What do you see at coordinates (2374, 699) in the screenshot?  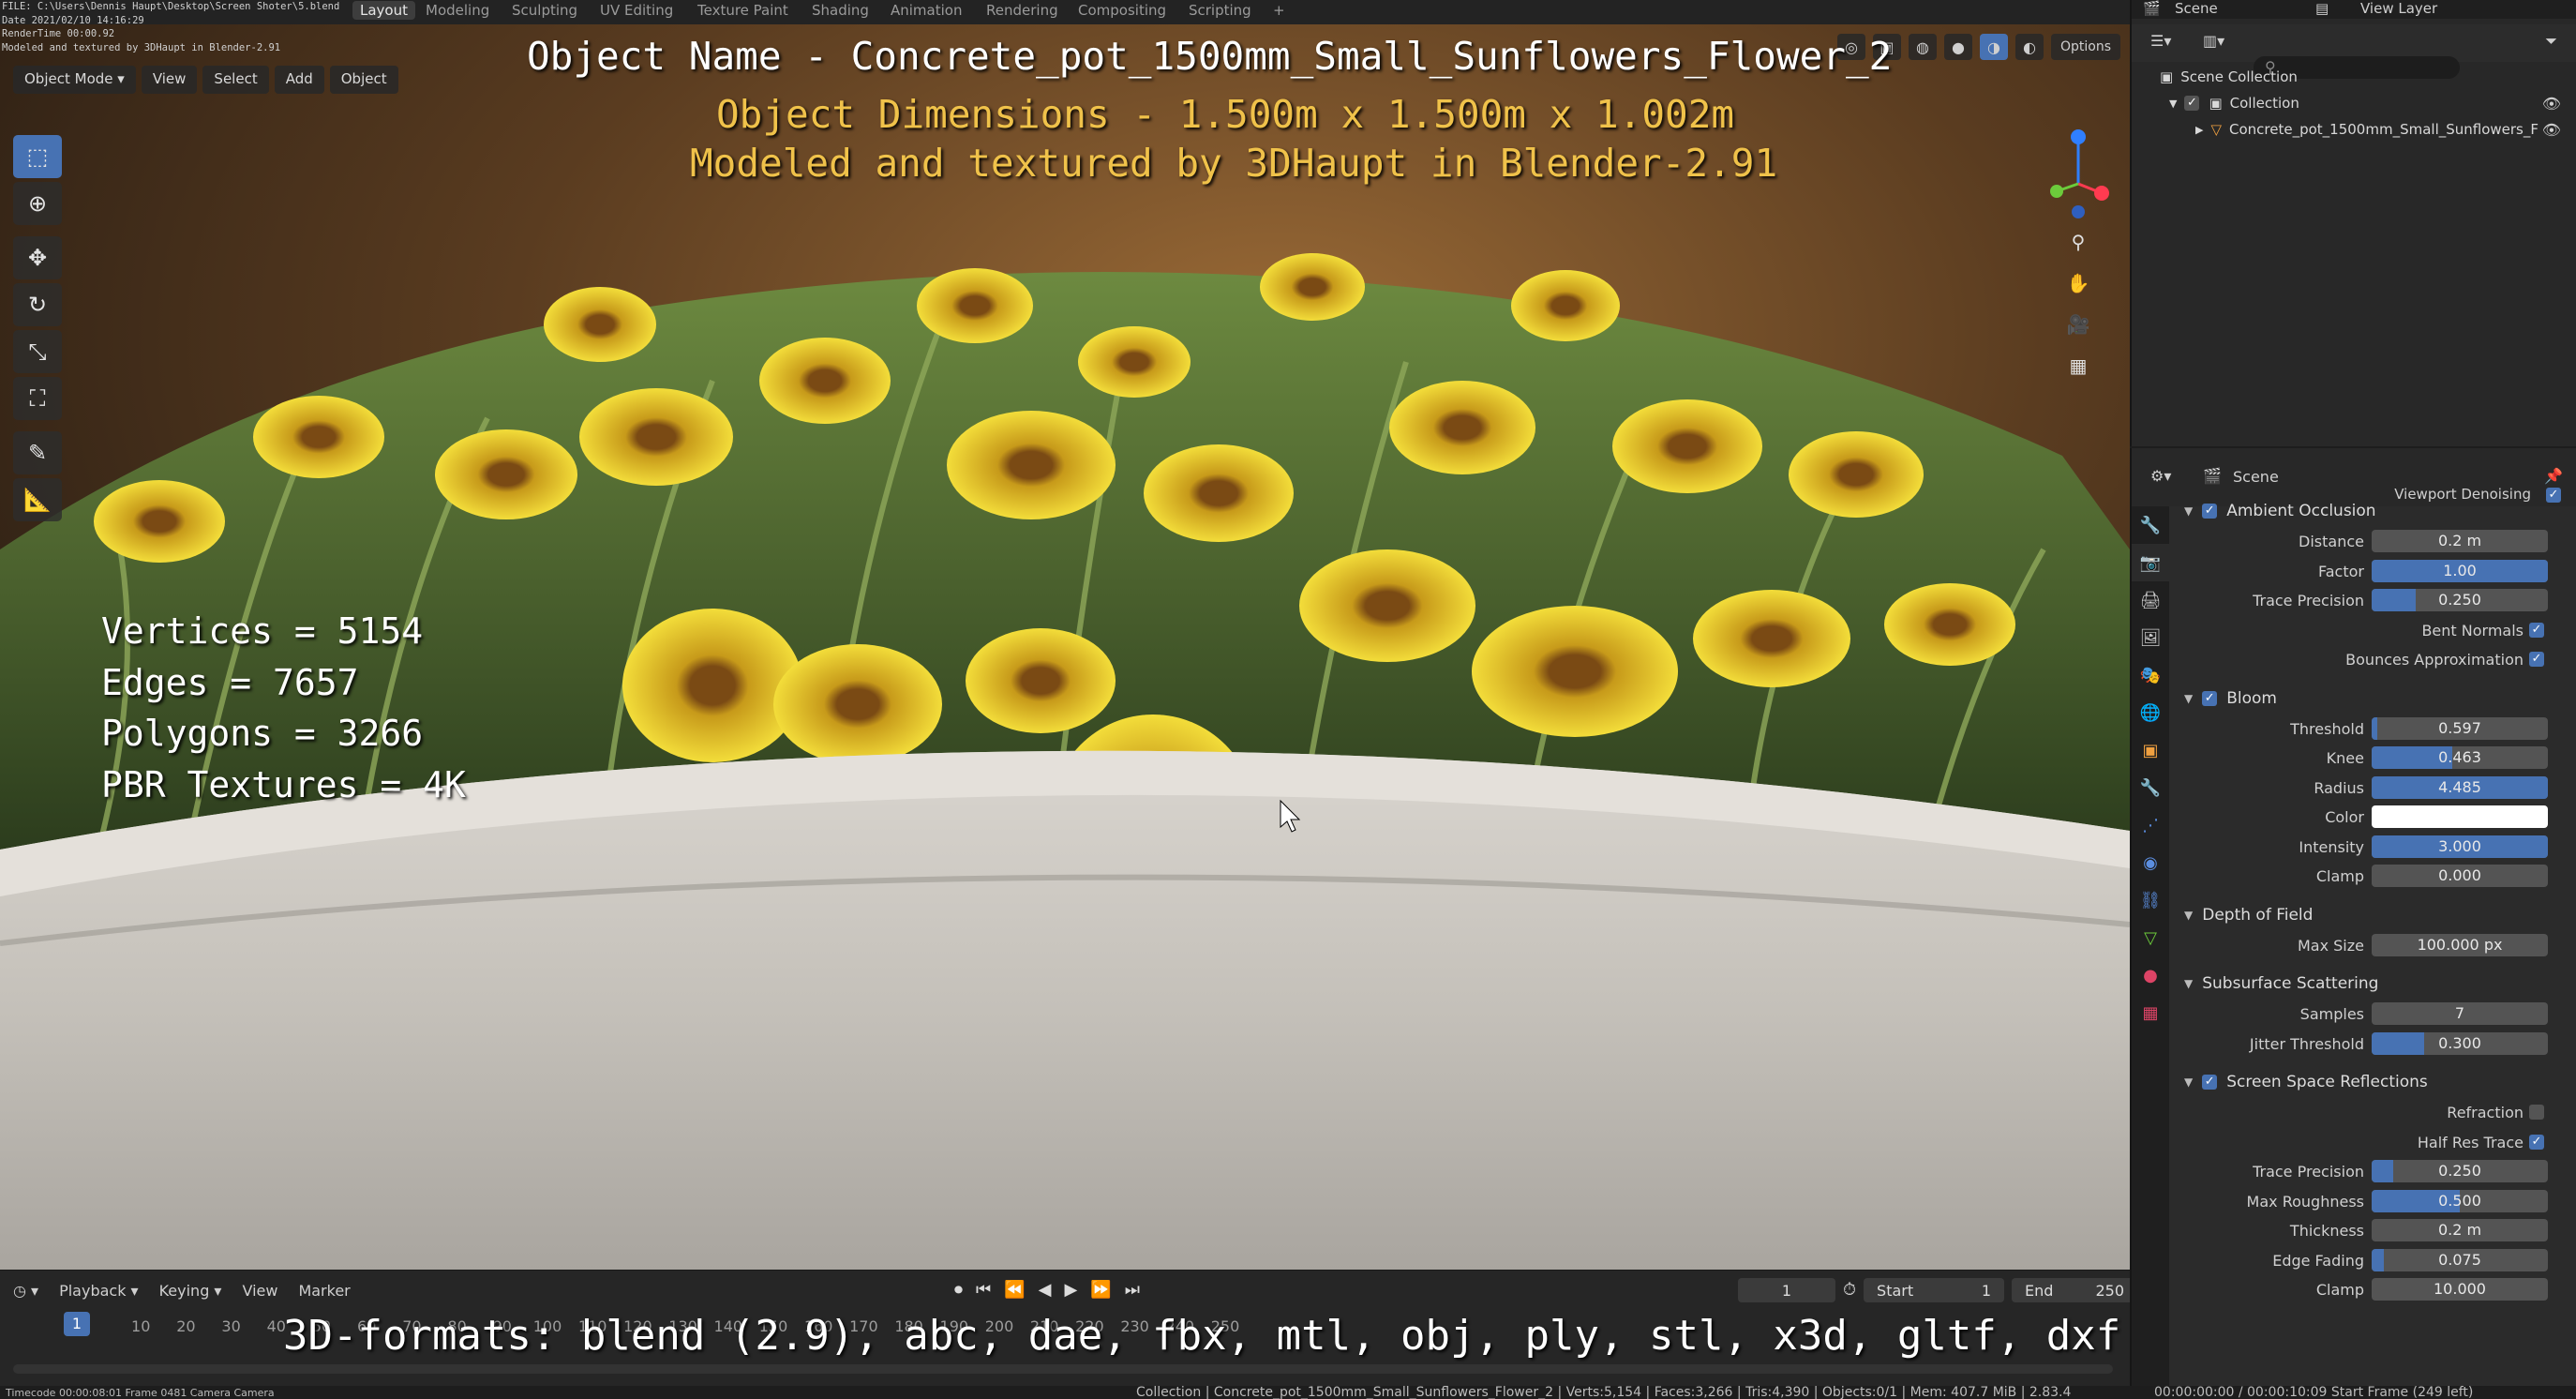 I see `panel-bloom: ▼ ✓ Bloom` at bounding box center [2374, 699].